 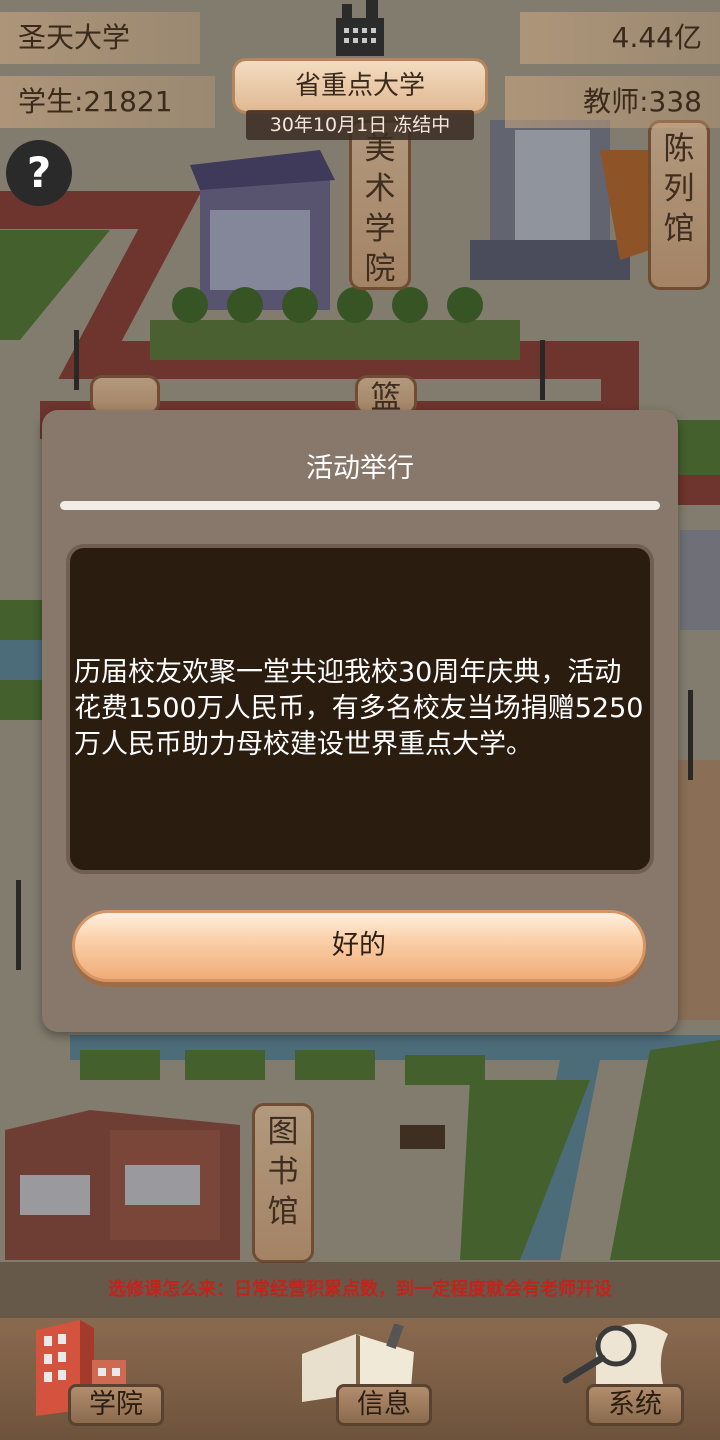 What do you see at coordinates (360, 1290) in the screenshot?
I see `tip-ticker: 选修课怎么来：日常经营积累点数，到一定程度就会有老师开设` at bounding box center [360, 1290].